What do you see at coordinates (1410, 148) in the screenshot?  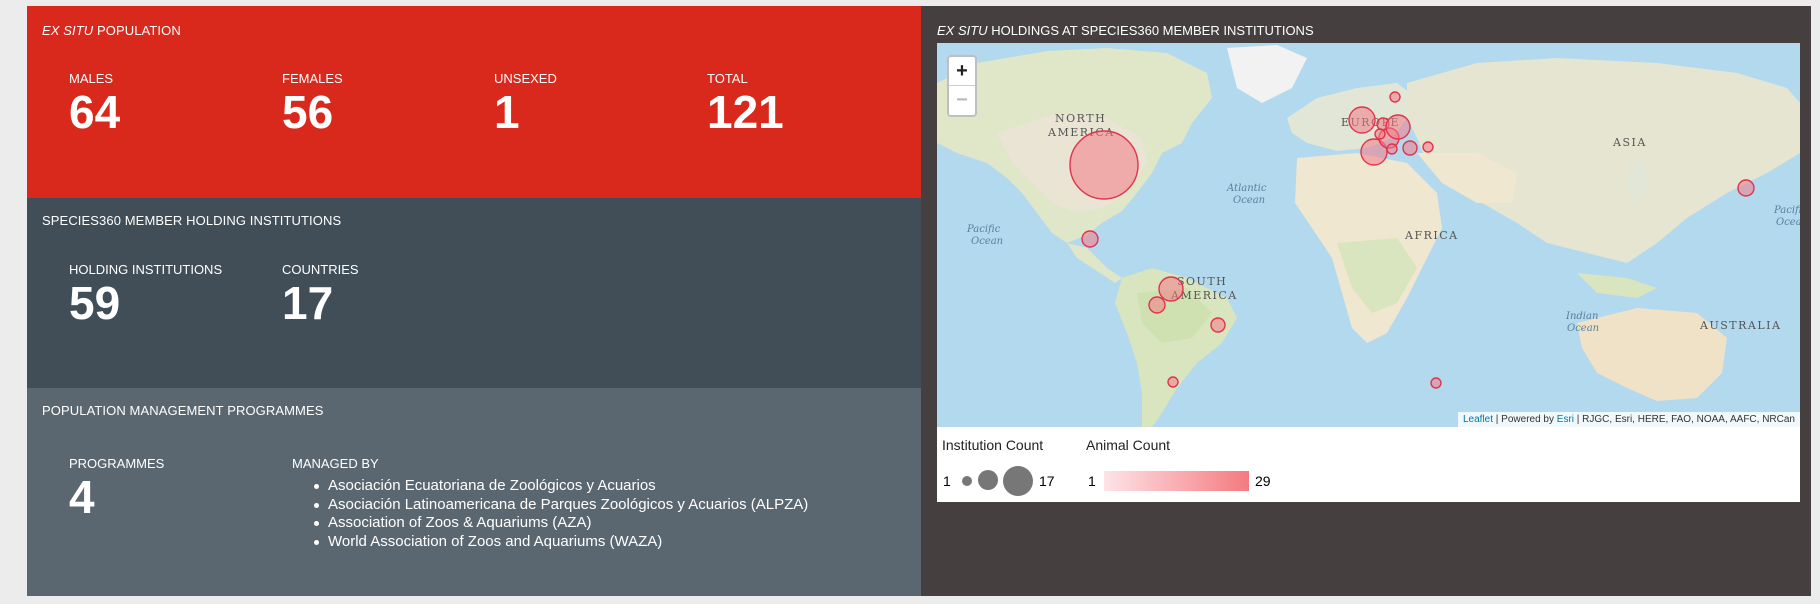 I see `institution-bubble-czechia` at bounding box center [1410, 148].